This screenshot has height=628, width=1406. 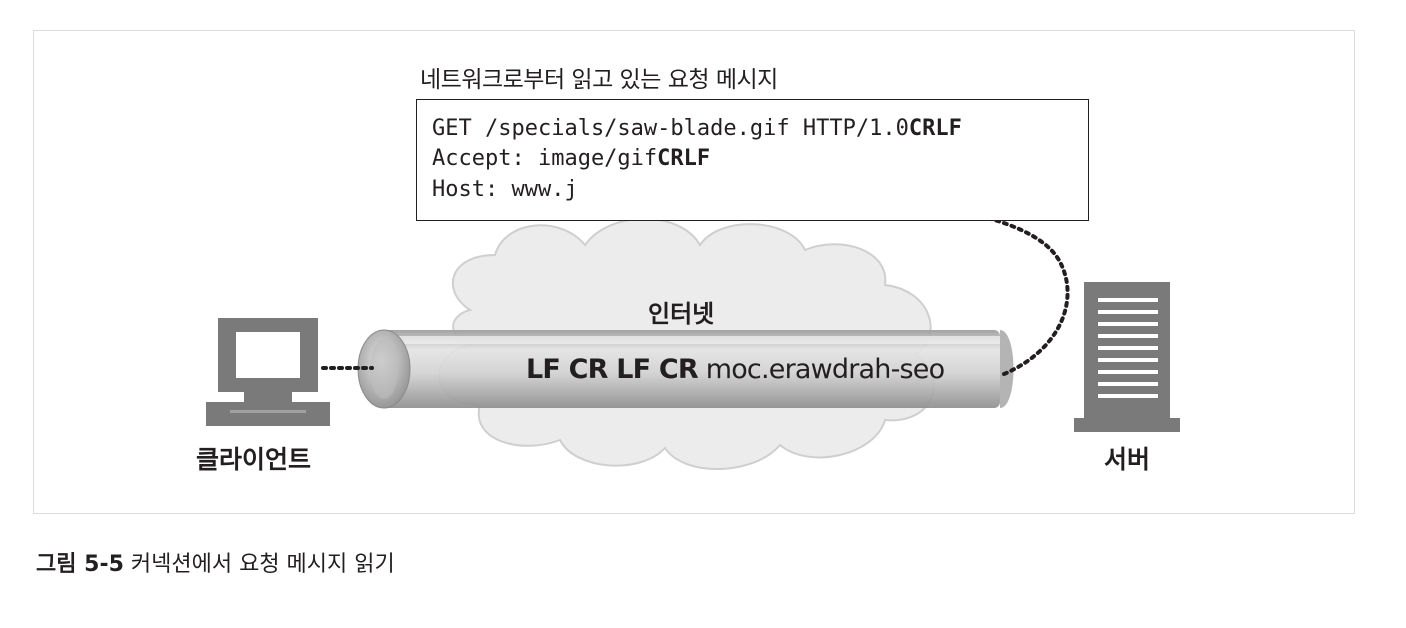 I want to click on server-label: 서버, so click(x=1127, y=459).